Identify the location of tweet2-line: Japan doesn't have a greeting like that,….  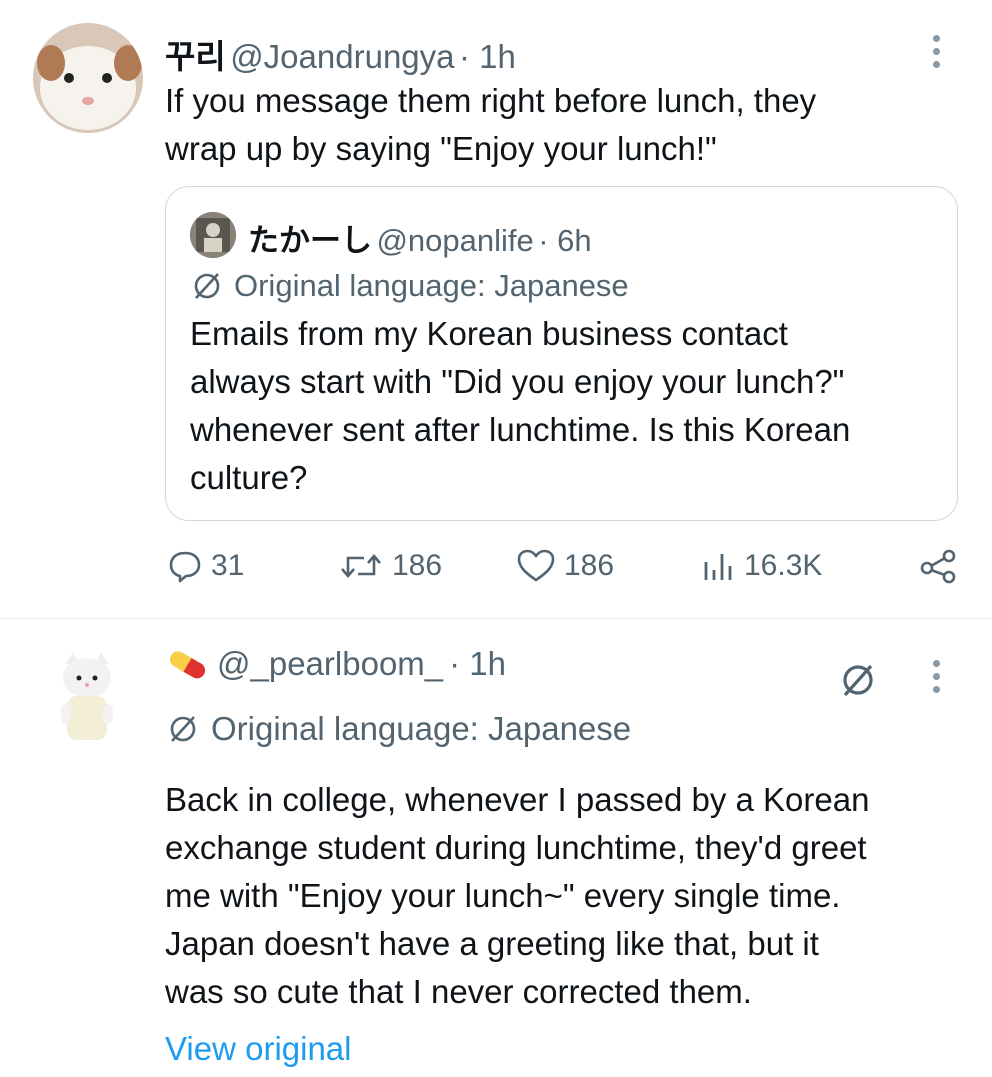
(492, 943).